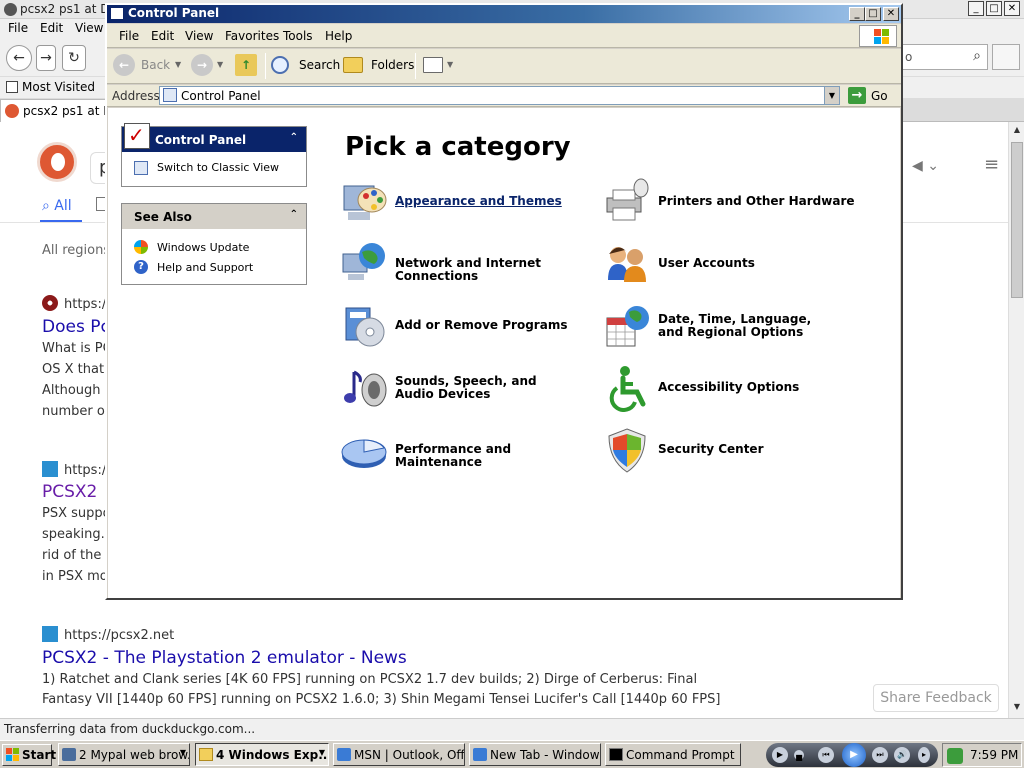 The image size is (1024, 768). Describe the element at coordinates (857, 14) in the screenshot. I see `minimize-button: _` at that location.